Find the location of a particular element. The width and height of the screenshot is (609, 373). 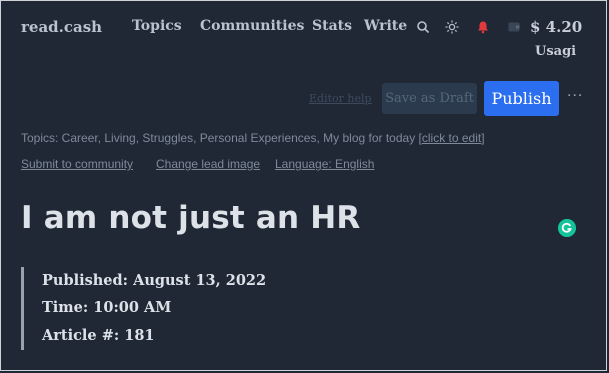

search-icon is located at coordinates (423, 27).